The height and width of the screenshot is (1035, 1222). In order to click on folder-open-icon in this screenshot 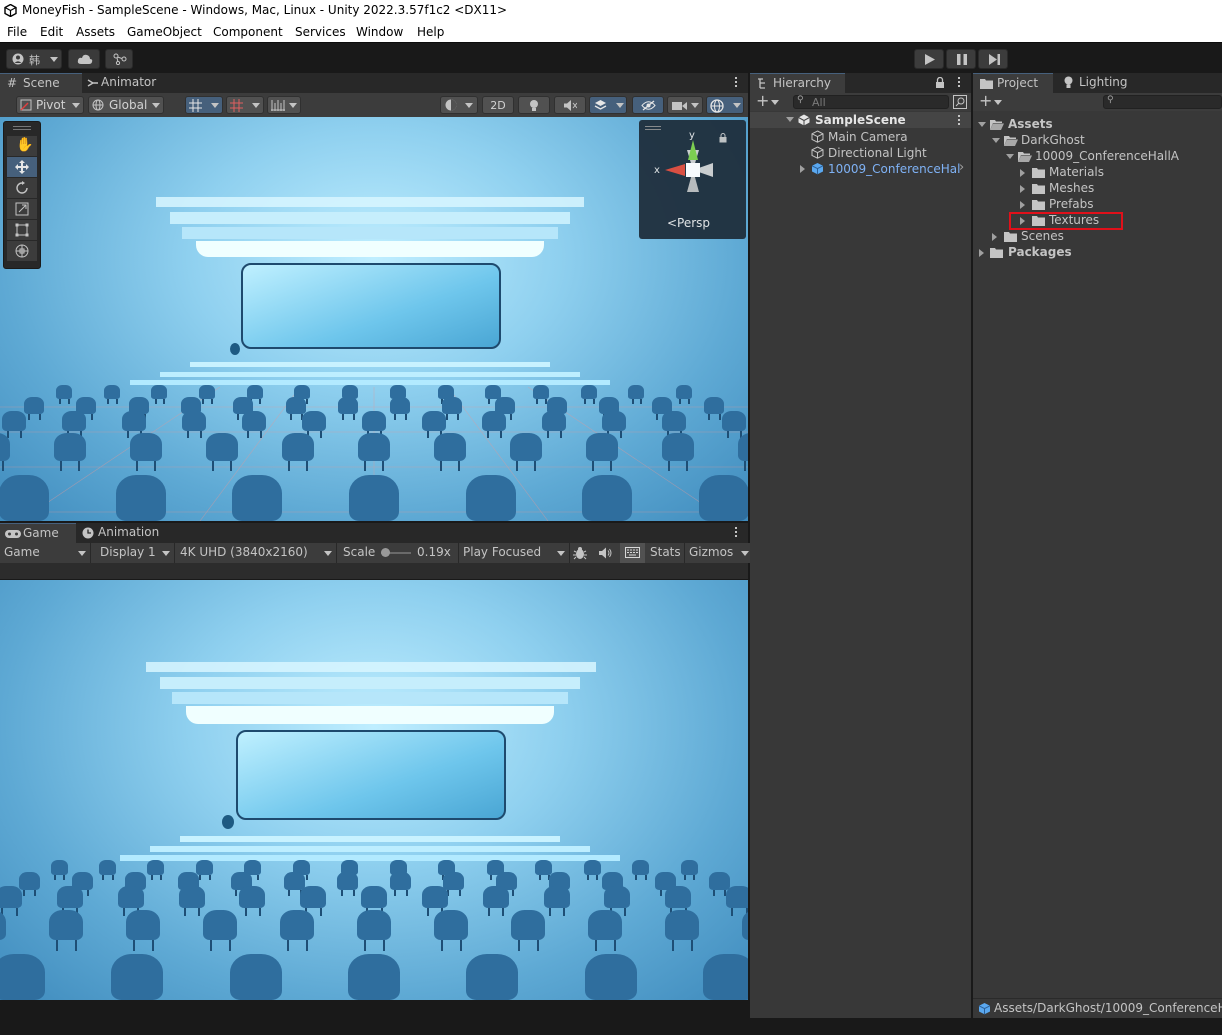, I will do `click(1011, 141)`.